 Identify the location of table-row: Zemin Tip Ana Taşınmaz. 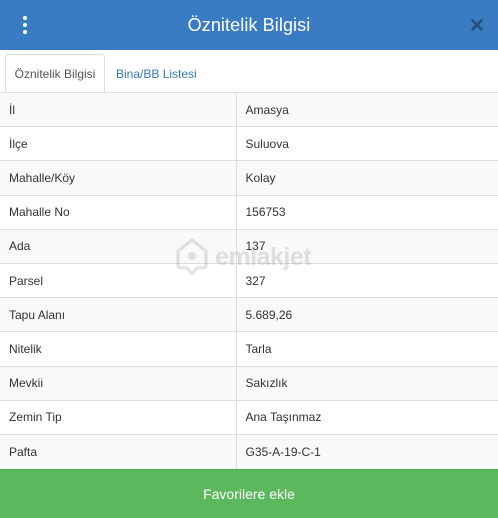
(249, 417).